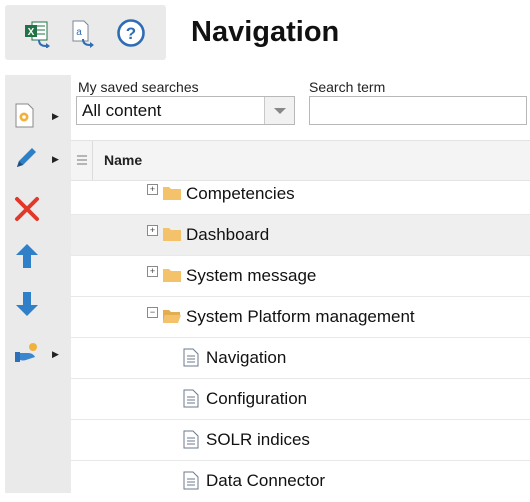 This screenshot has height=502, width=530. I want to click on column-menu-icon, so click(82, 160).